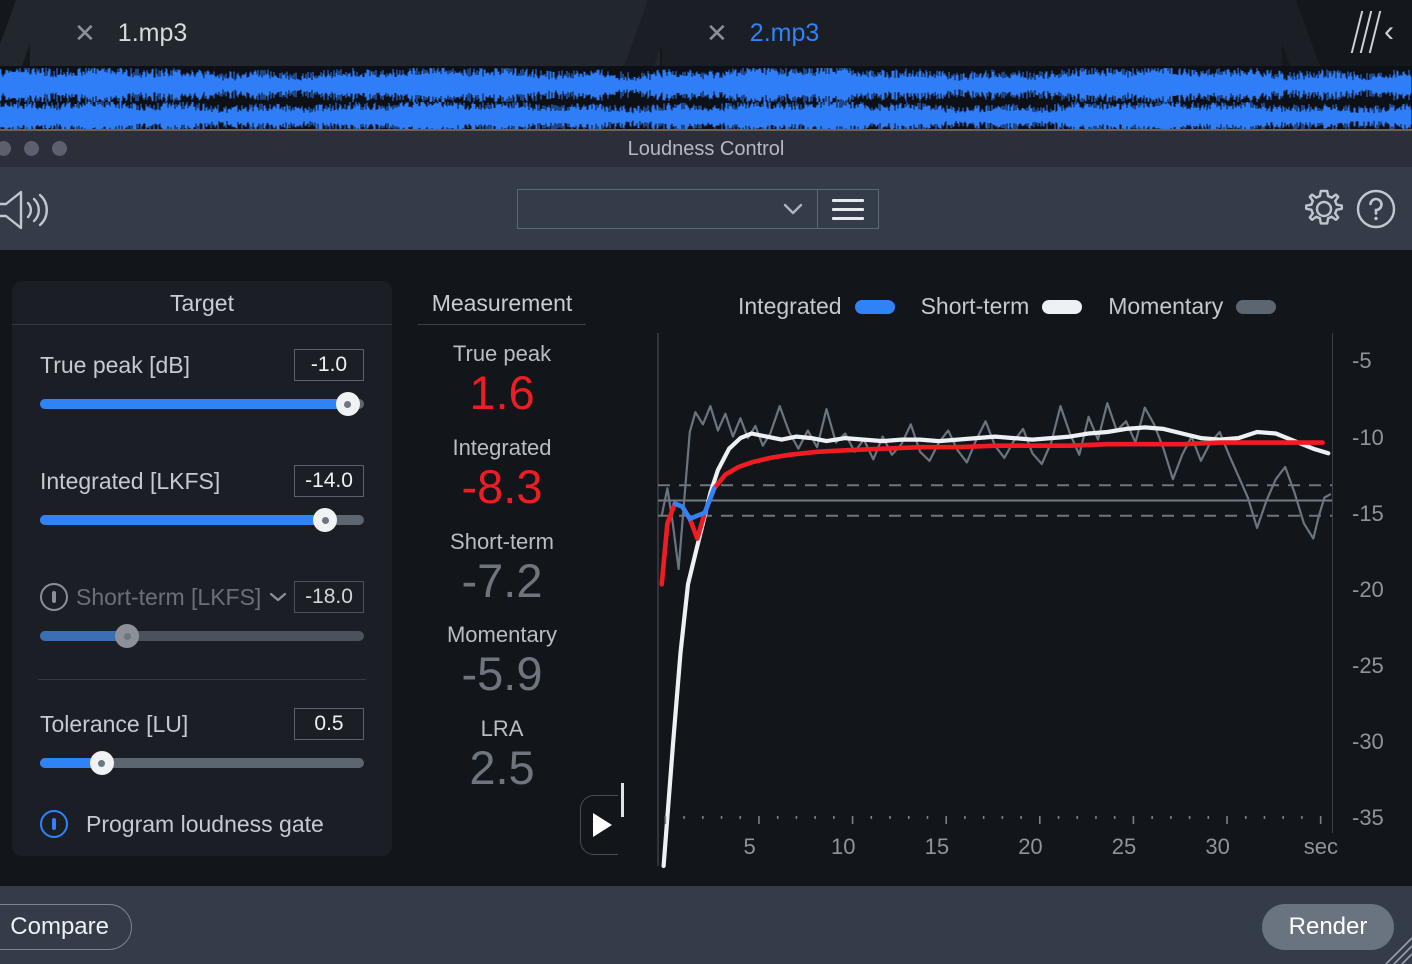  What do you see at coordinates (278, 597) in the screenshot?
I see `chevron-down-icon` at bounding box center [278, 597].